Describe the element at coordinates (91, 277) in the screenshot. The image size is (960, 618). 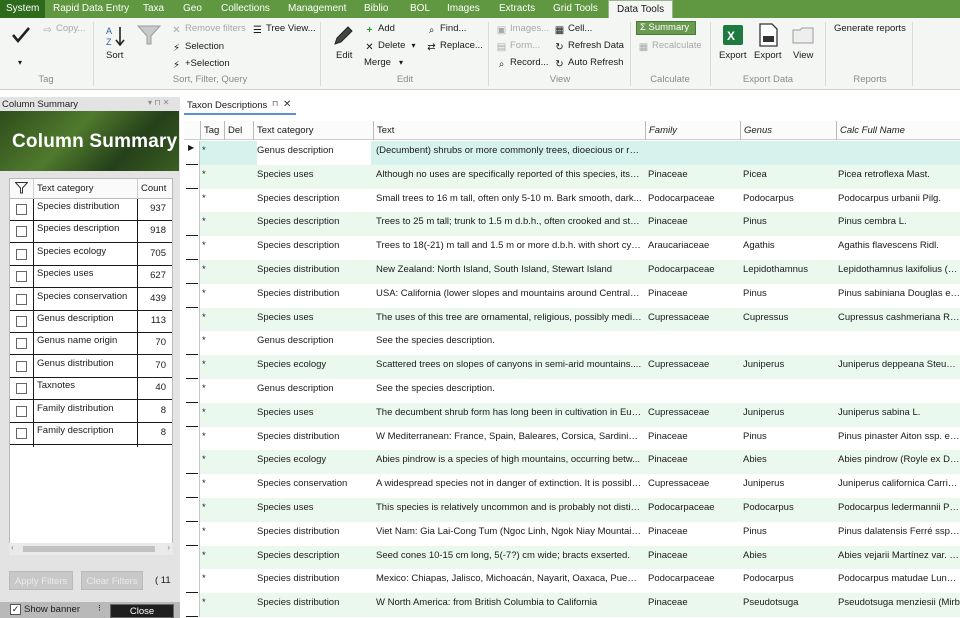
I see `summary-row: Species uses 627` at that location.